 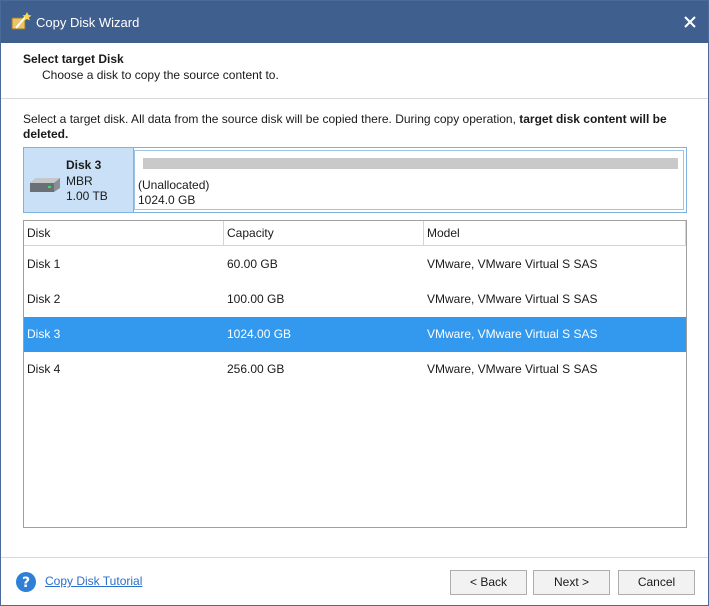 What do you see at coordinates (44, 369) in the screenshot?
I see `cell-disk: Disk 4` at bounding box center [44, 369].